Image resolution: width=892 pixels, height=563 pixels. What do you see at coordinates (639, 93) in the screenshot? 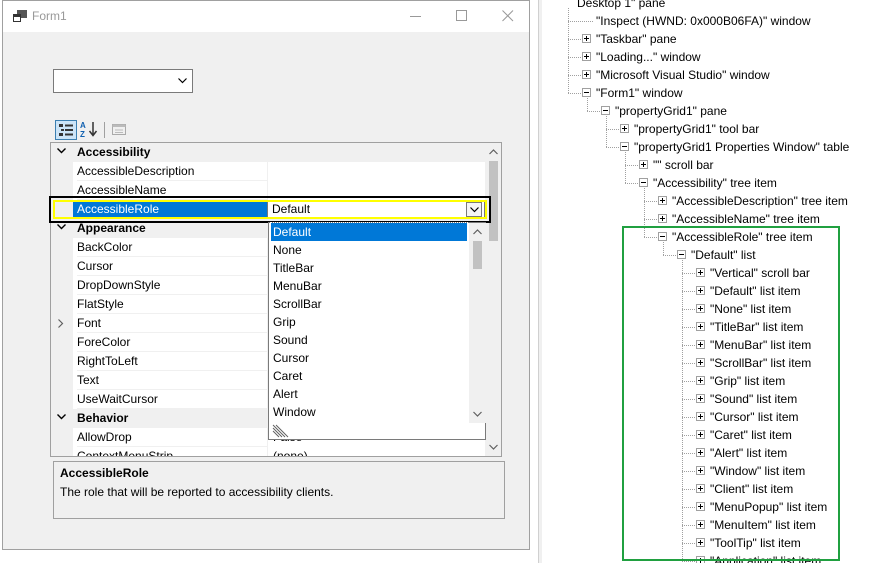
I see `tree-node-label: "Form1" window` at bounding box center [639, 93].